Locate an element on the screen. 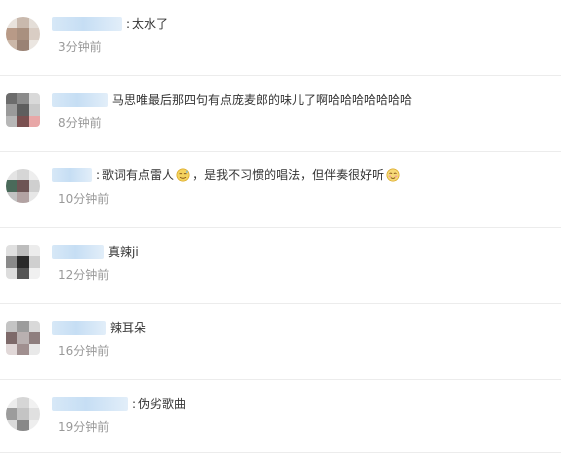  comment-header: 真辣ji is located at coordinates (95, 252).